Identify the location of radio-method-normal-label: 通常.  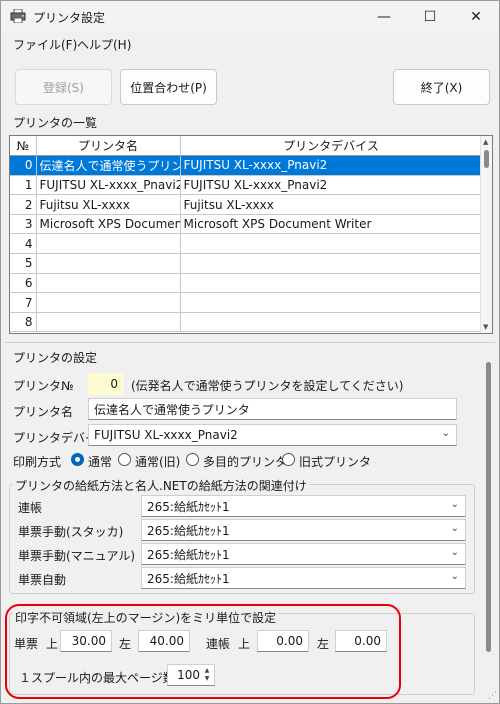
(100, 462).